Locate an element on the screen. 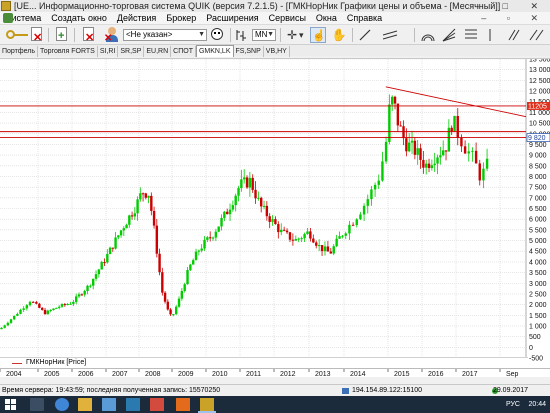  tab-trading-forts: Торговля FORTS is located at coordinates (68, 51).